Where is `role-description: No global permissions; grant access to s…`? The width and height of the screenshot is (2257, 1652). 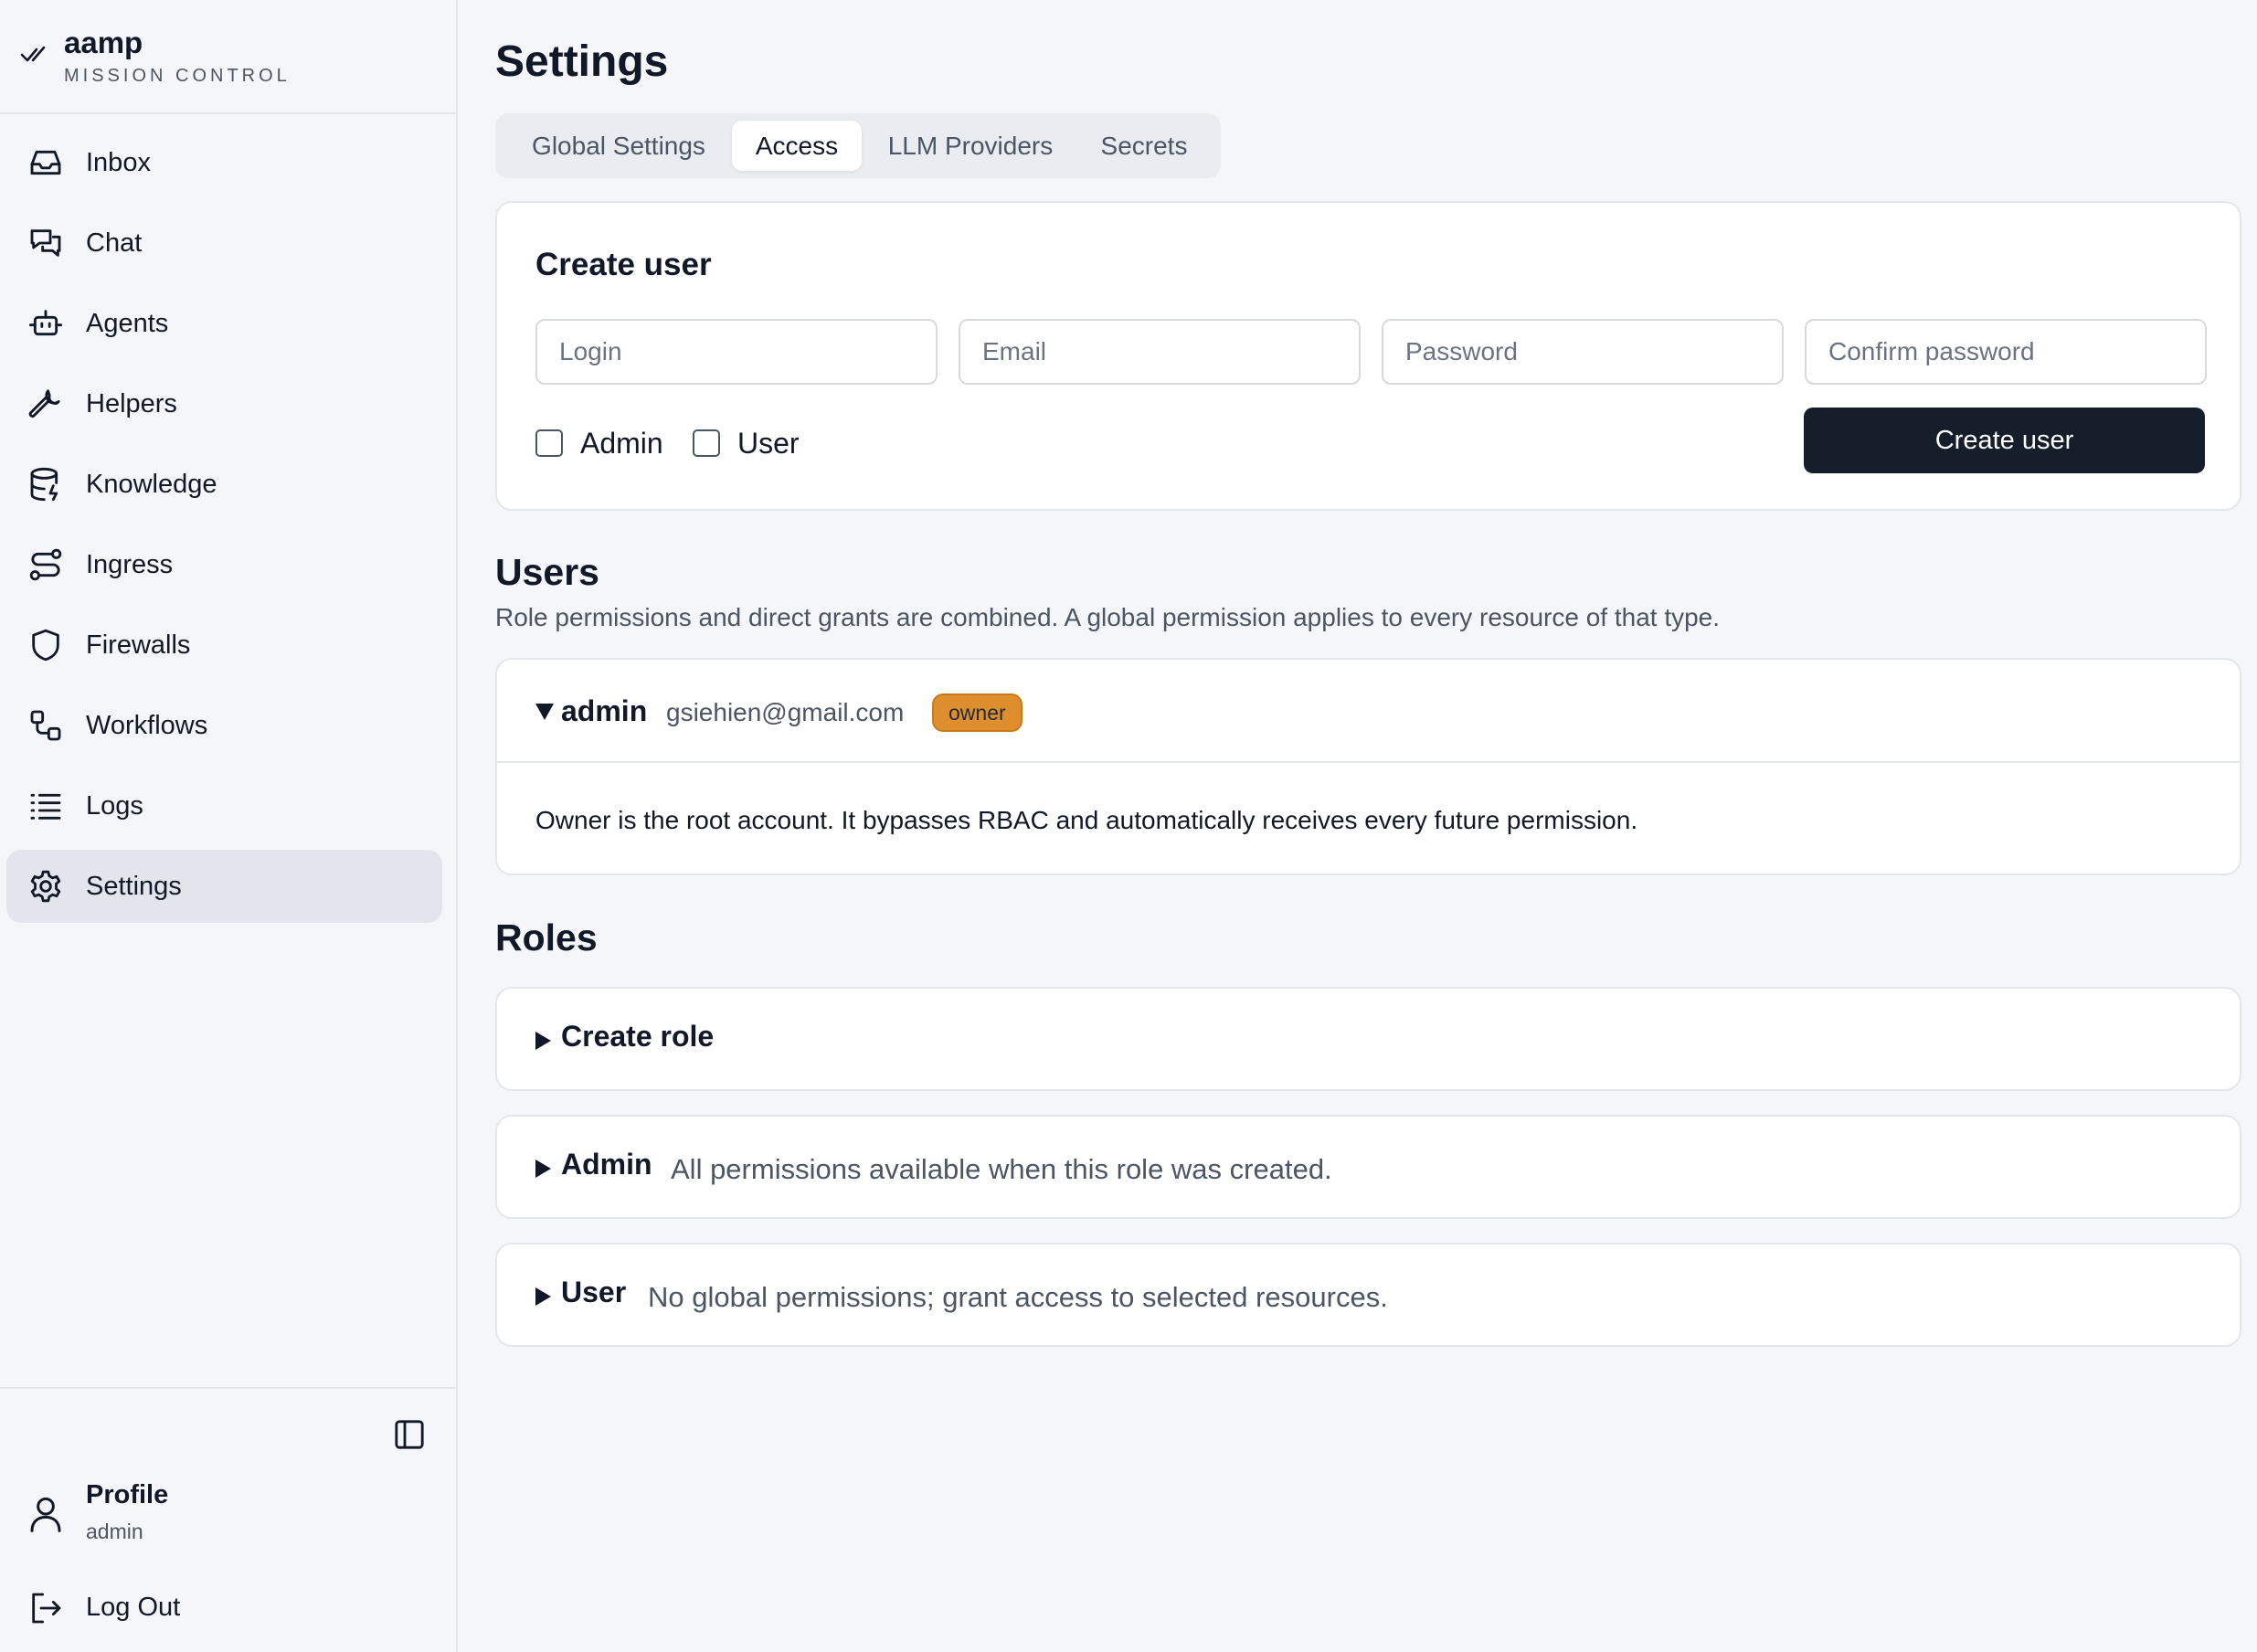
role-description: No global permissions; grant access to s… is located at coordinates (1018, 1297).